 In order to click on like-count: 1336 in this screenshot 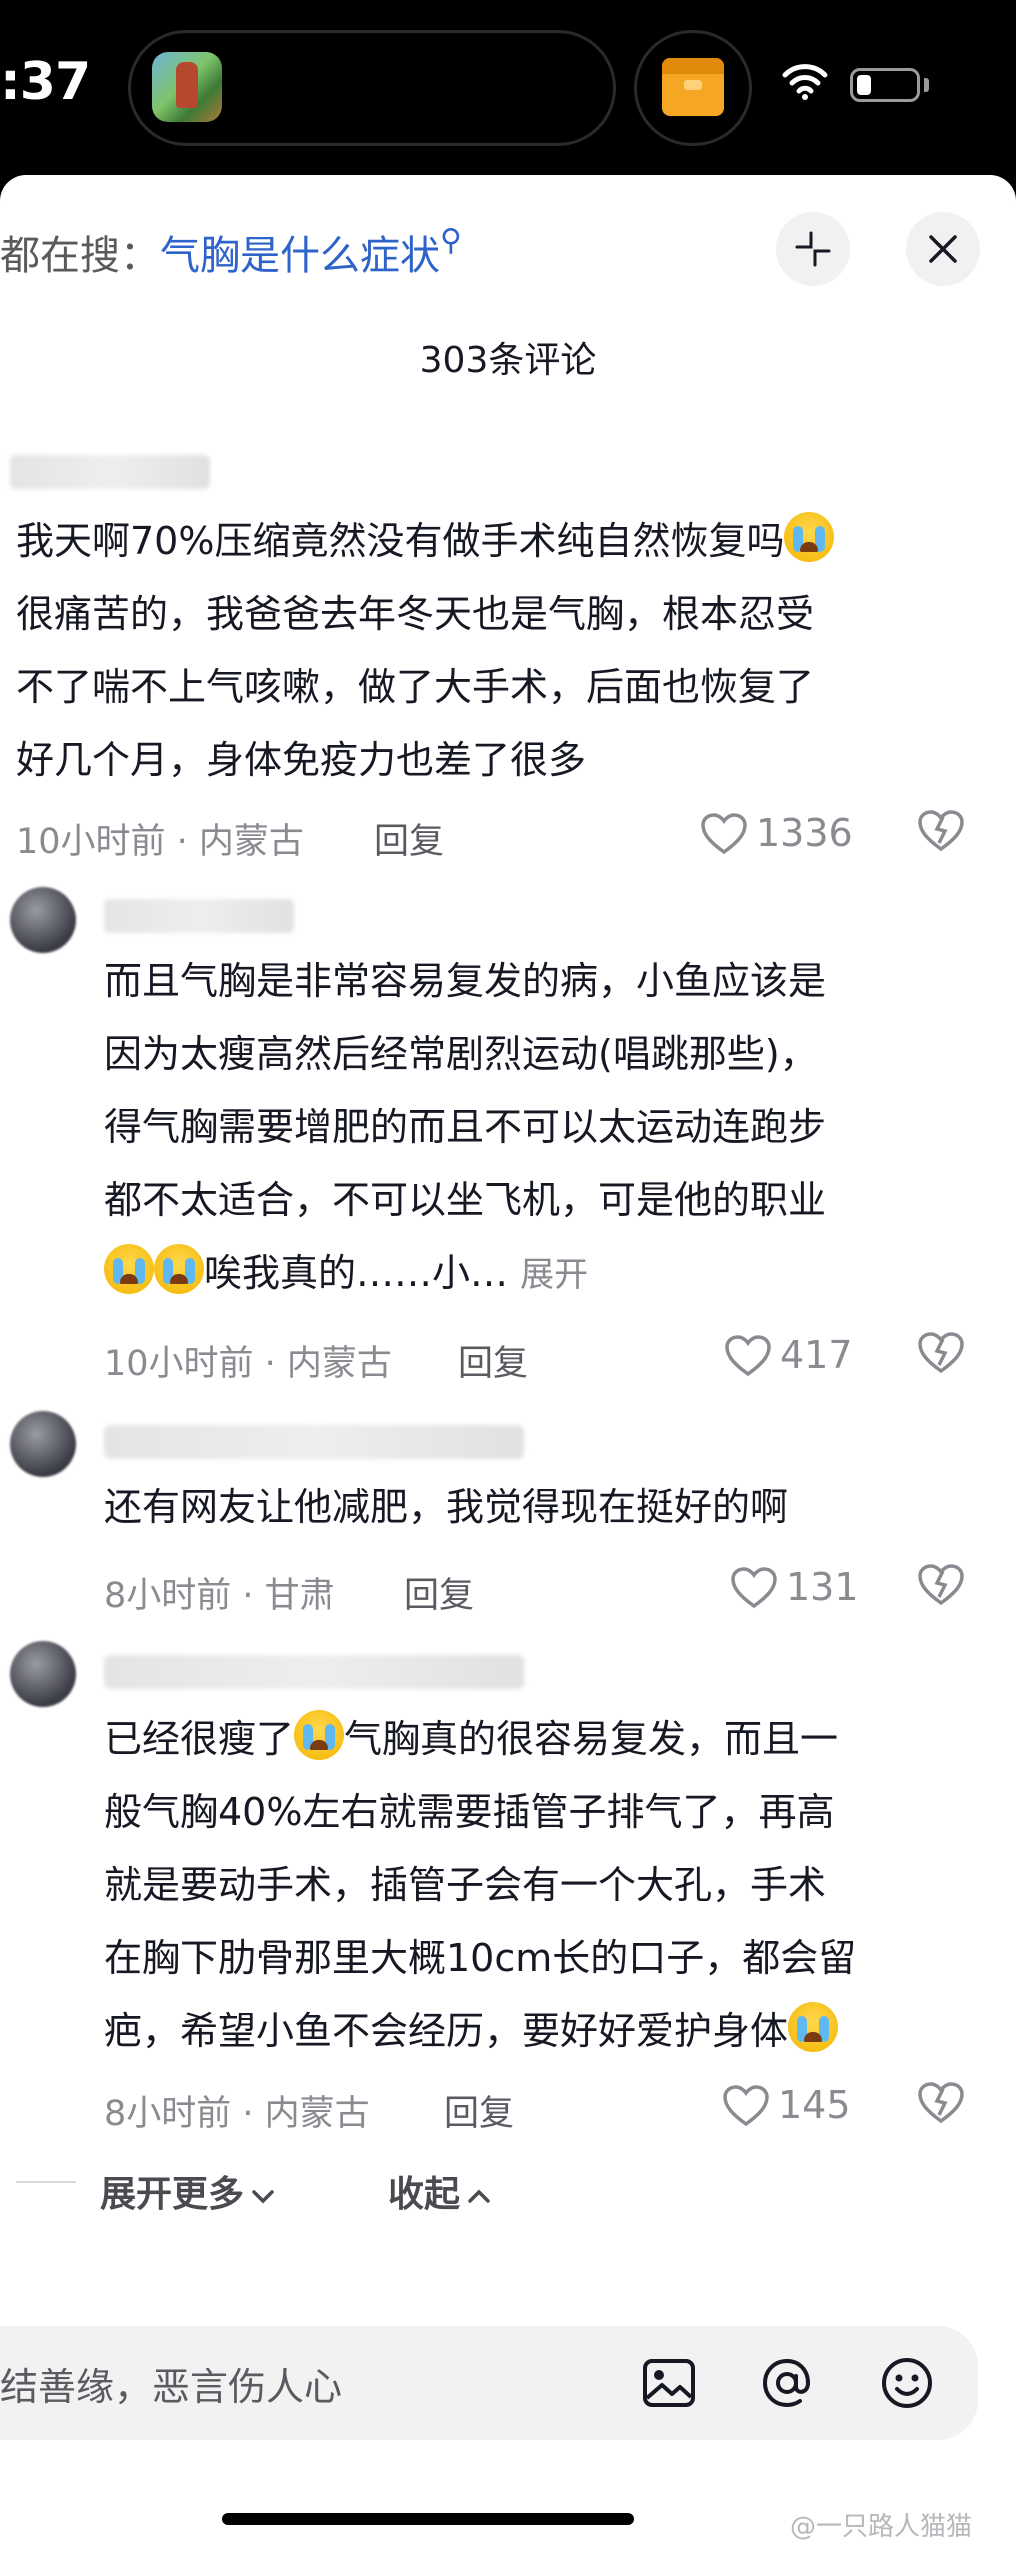, I will do `click(804, 833)`.